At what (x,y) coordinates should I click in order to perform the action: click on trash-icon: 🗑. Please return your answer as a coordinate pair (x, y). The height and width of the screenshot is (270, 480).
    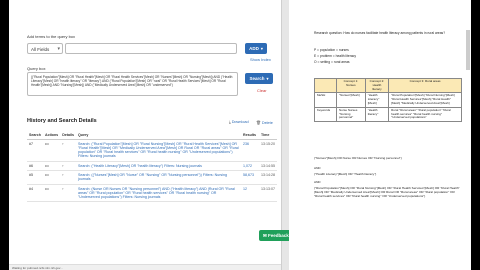
    Looking at the image, I should click on (258, 123).